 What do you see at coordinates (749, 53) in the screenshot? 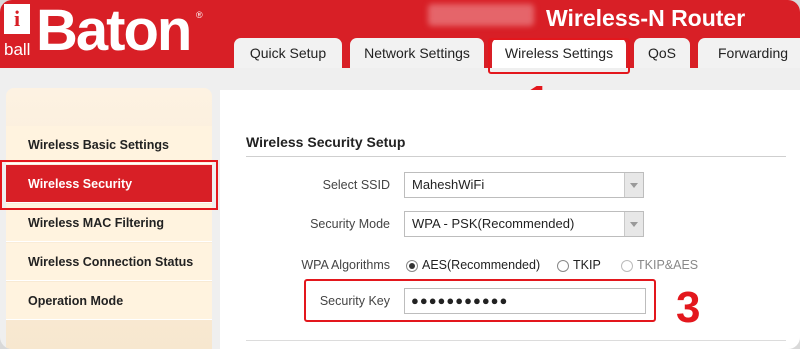
I see `tab-forwarding: Forwarding` at bounding box center [749, 53].